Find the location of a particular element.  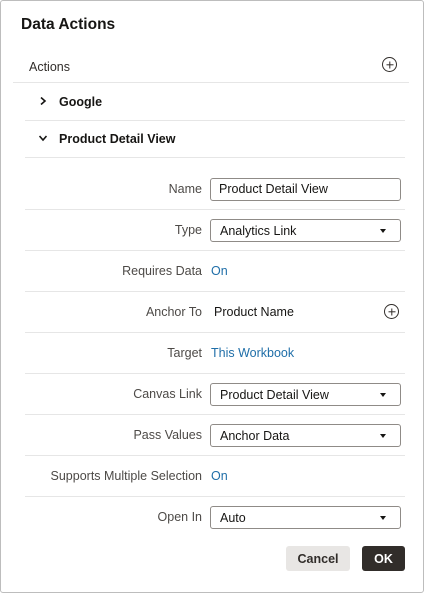

supports-multiple-selection-toggle: On is located at coordinates (219, 476).